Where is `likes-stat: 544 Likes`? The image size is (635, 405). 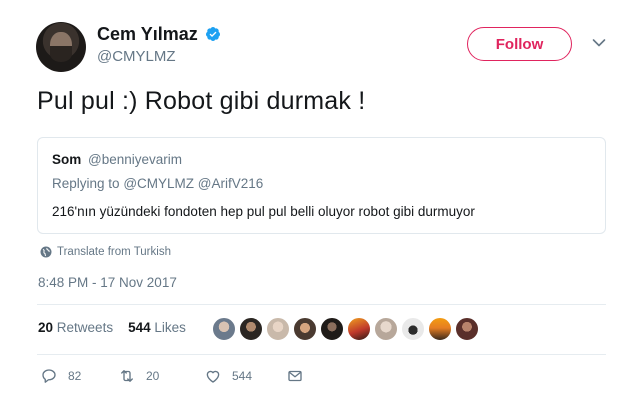
likes-stat: 544 Likes is located at coordinates (157, 327).